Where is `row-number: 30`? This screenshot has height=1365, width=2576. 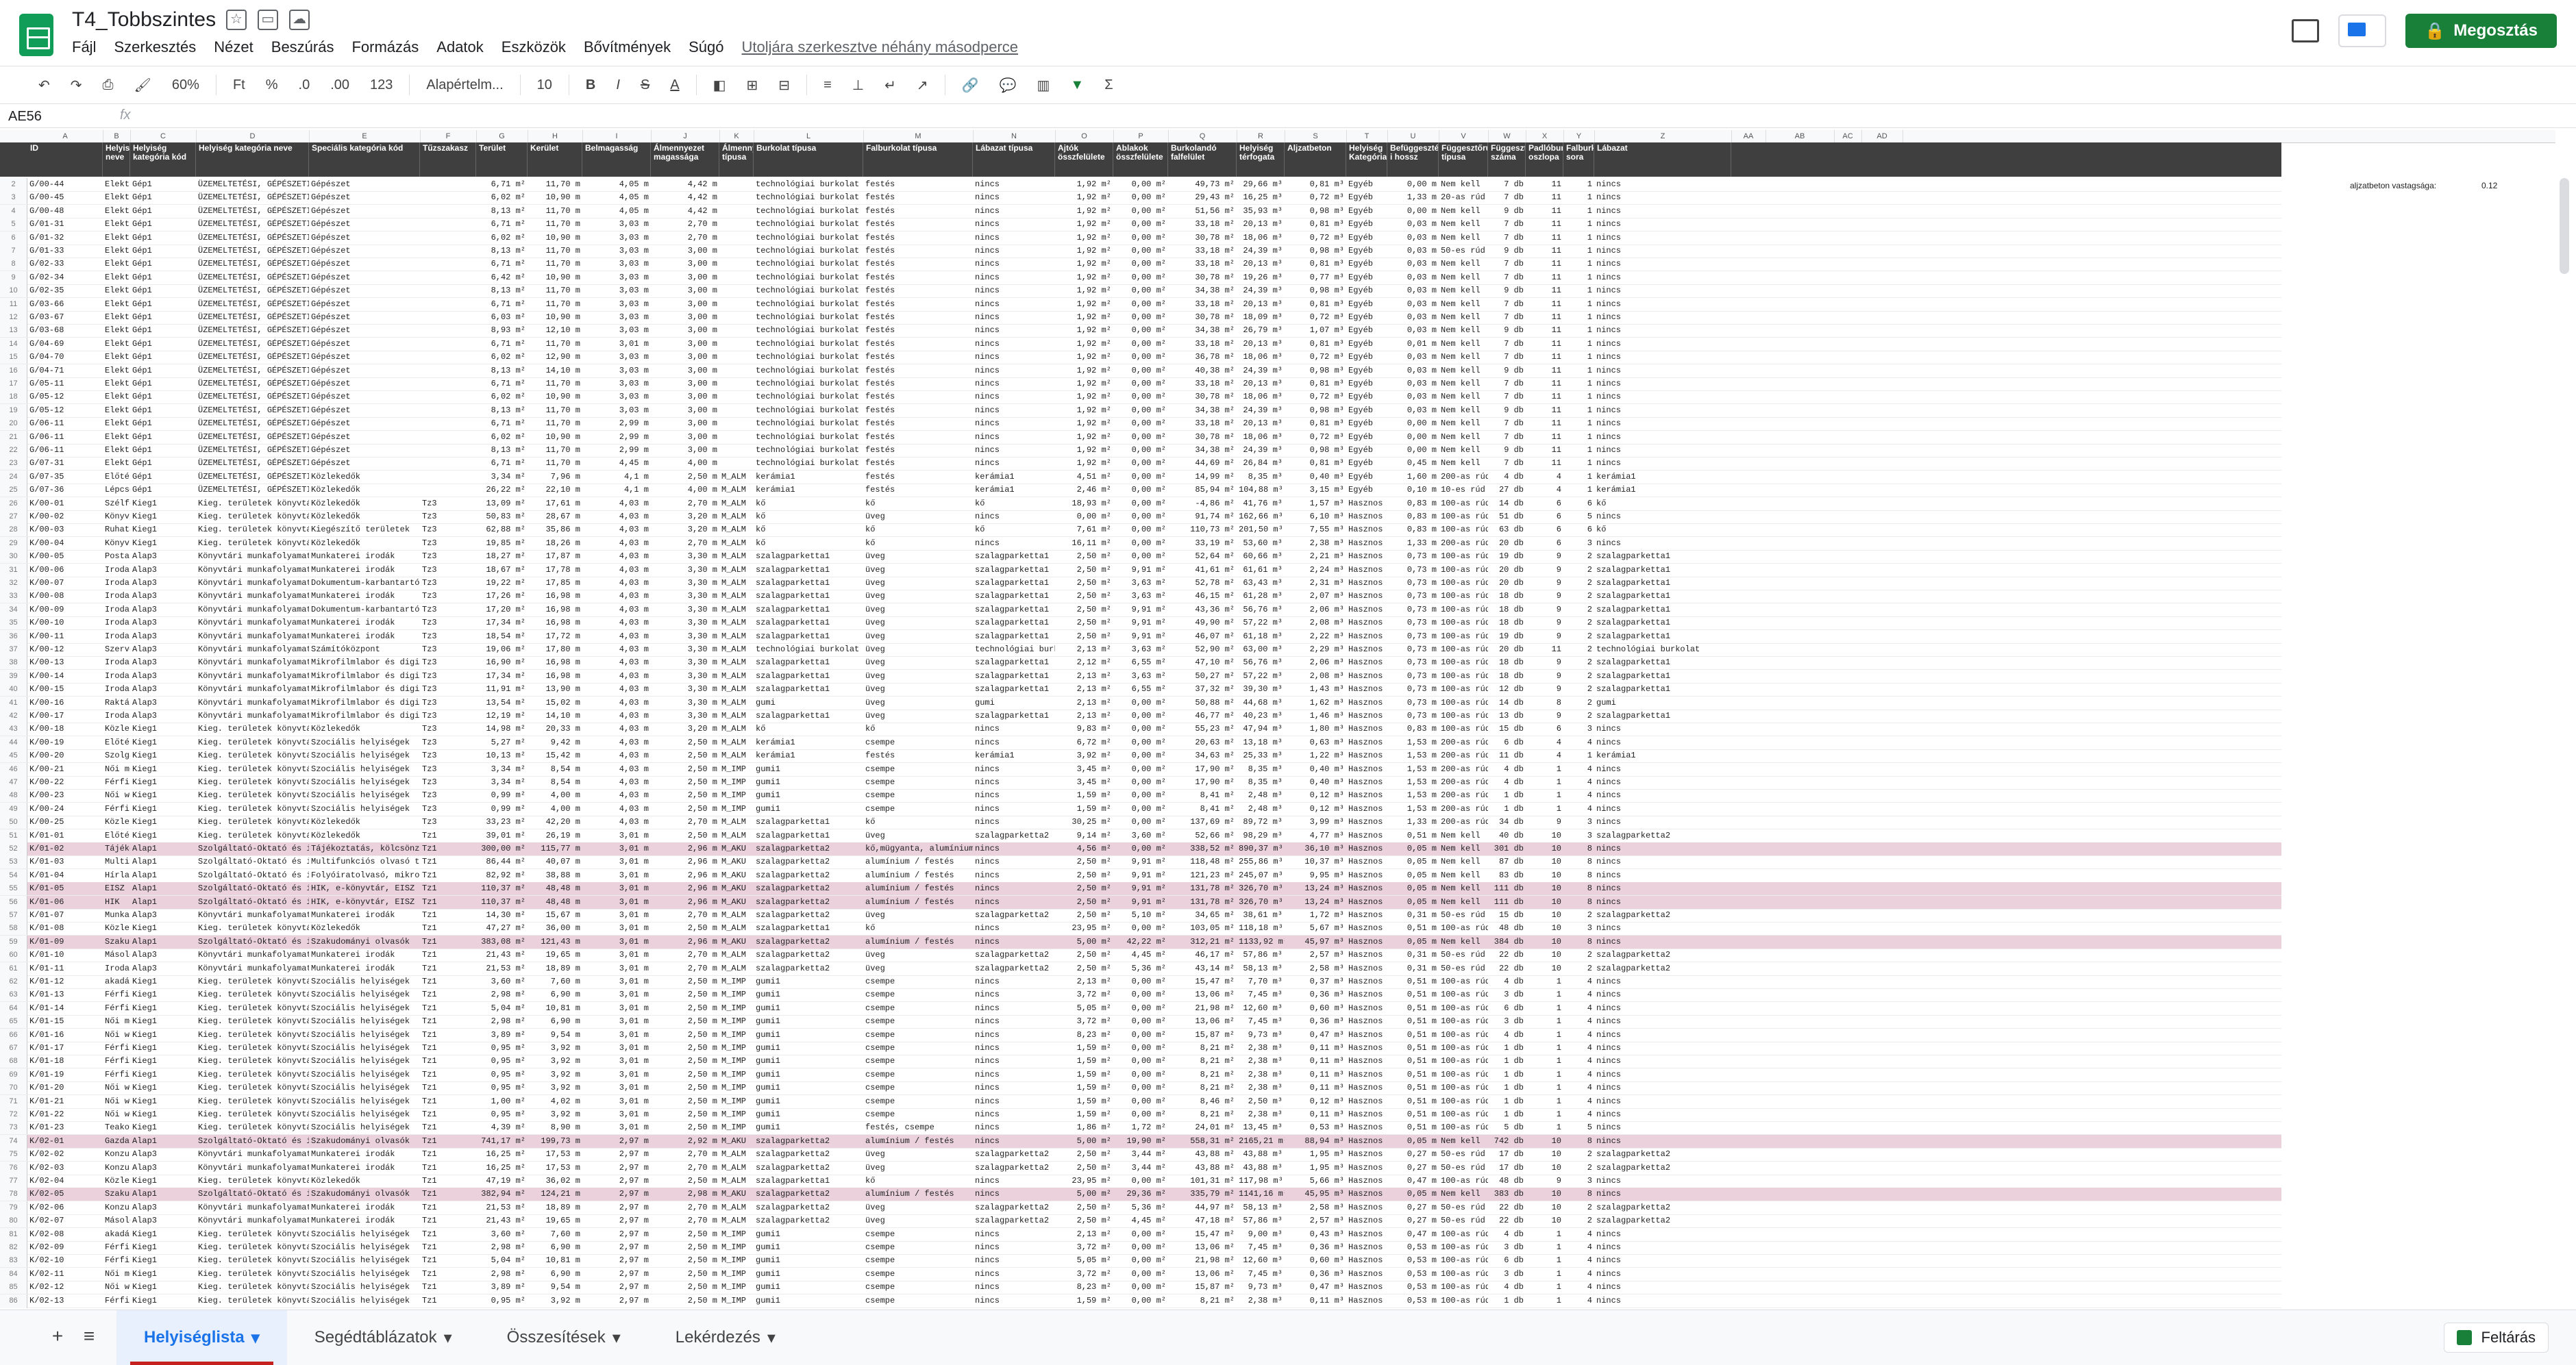
row-number: 30 is located at coordinates (13, 557).